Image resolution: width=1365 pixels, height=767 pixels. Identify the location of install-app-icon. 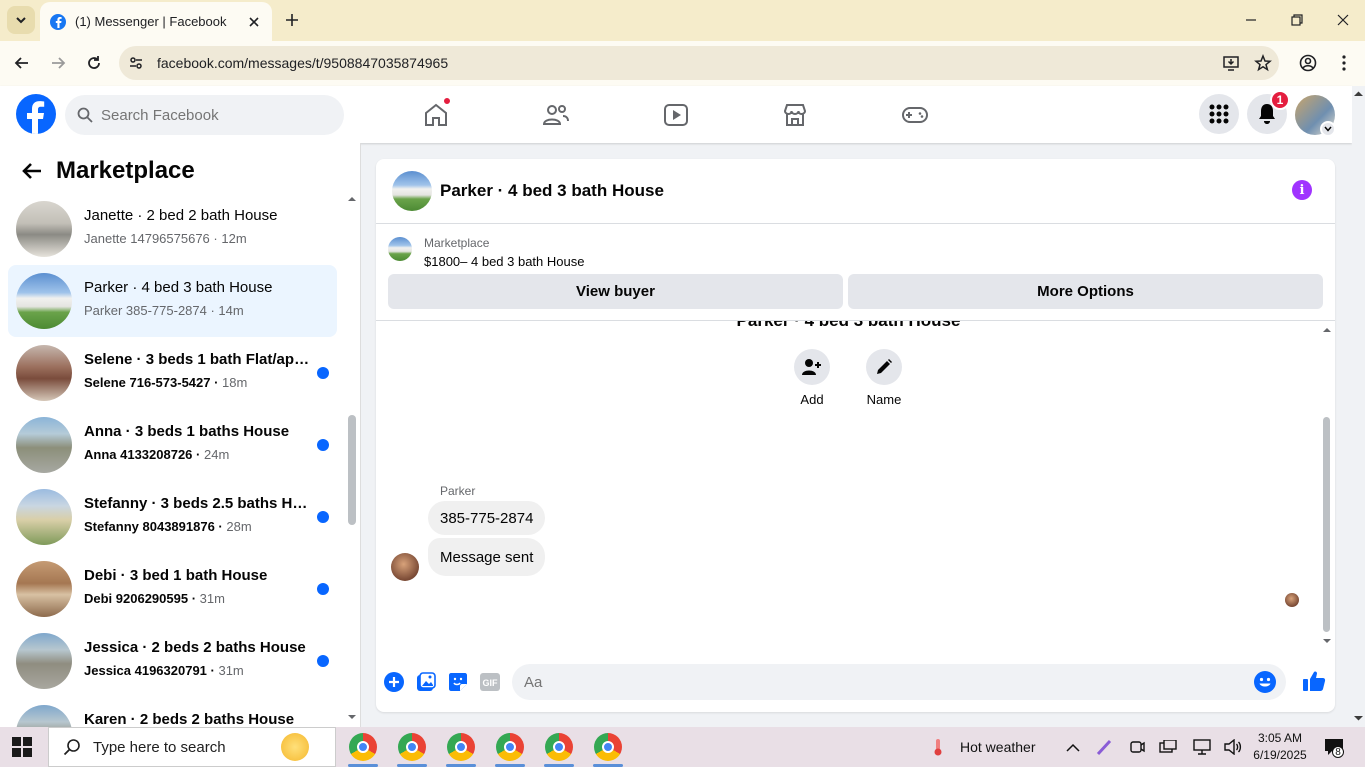
(1231, 63).